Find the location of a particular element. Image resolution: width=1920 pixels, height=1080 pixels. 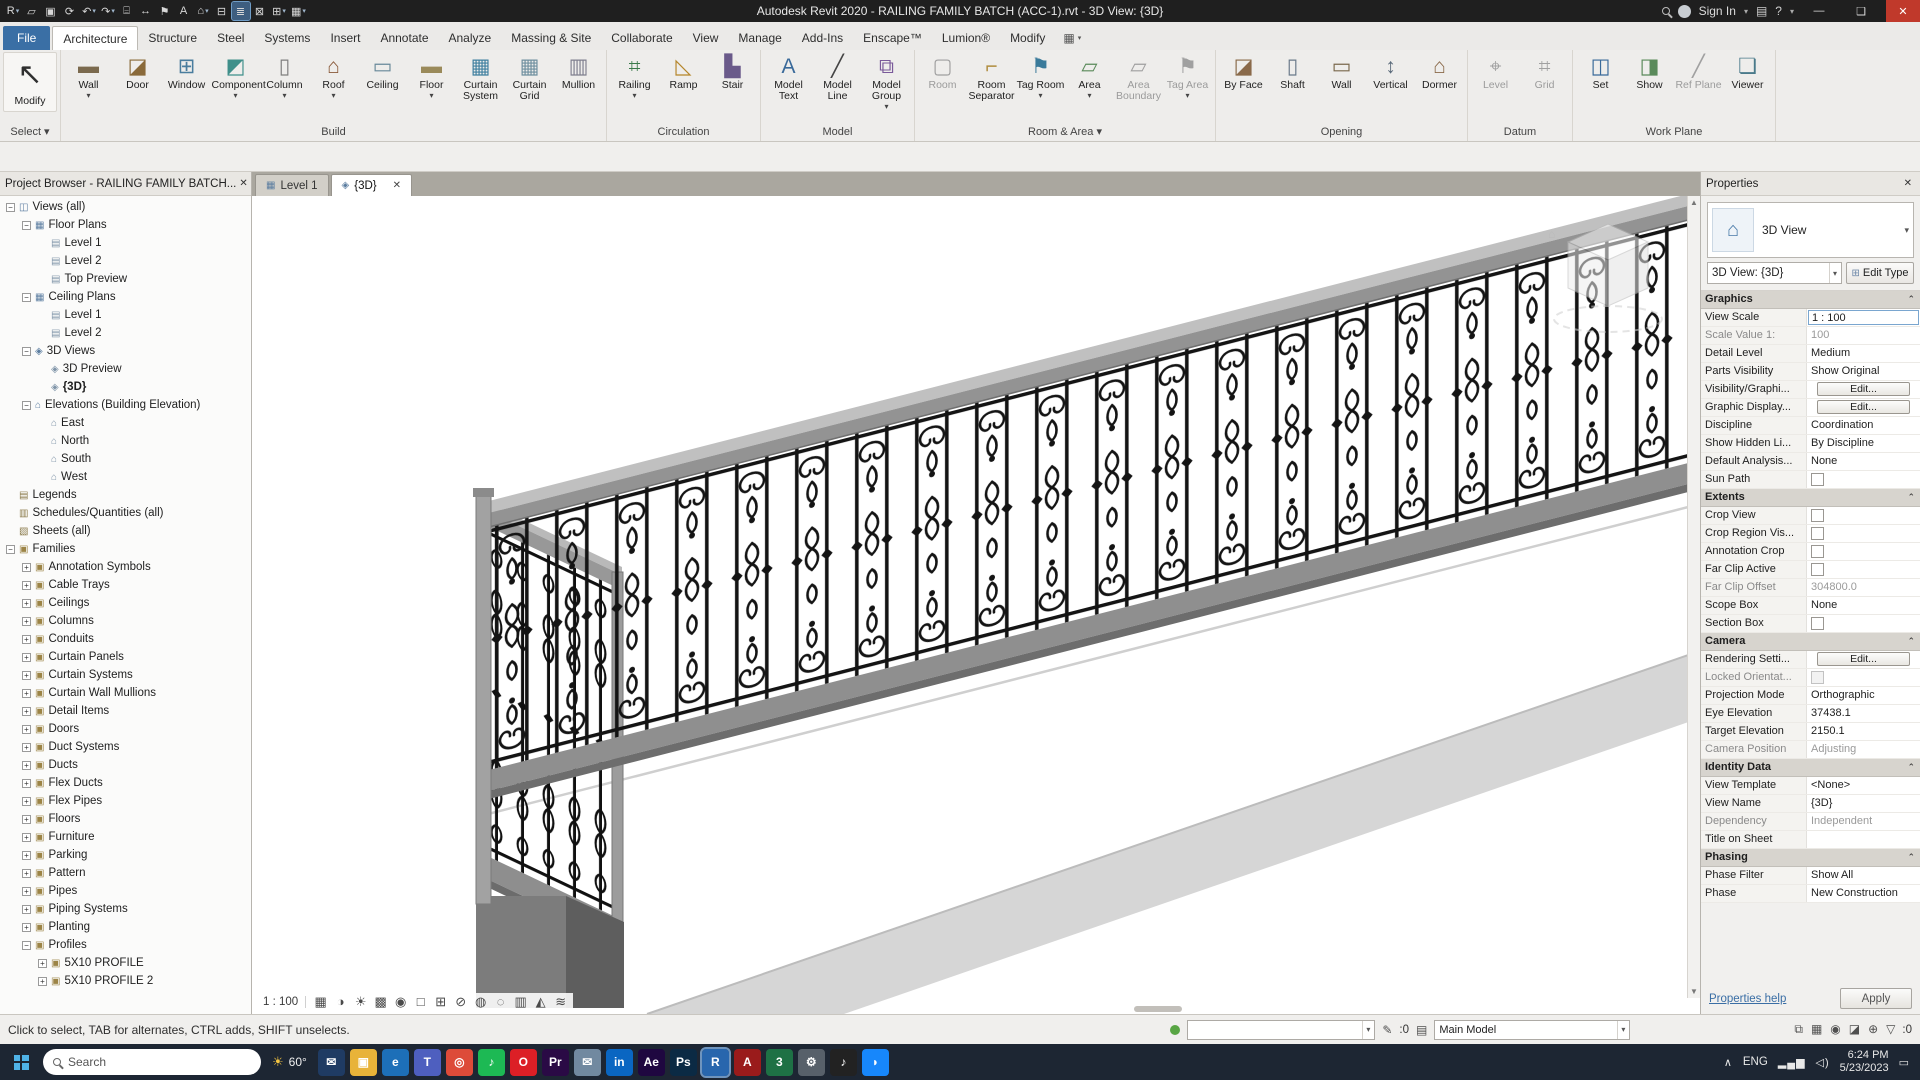

browser-tree-item: − ⌂ Elevations (Building Elevation) is located at coordinates (125, 405).